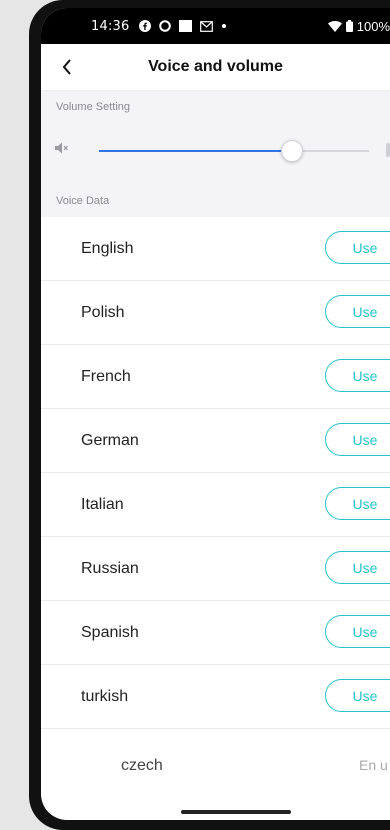  Describe the element at coordinates (110, 568) in the screenshot. I see `language-name: Russian` at that location.